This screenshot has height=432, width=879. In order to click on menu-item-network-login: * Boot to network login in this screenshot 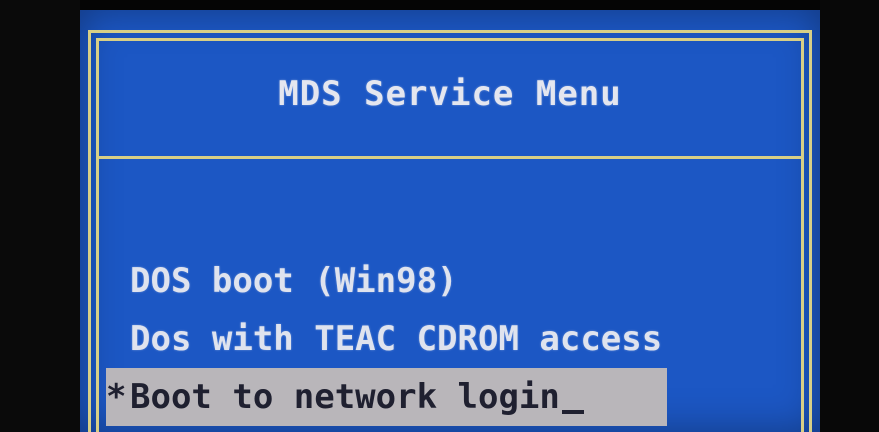, I will do `click(386, 397)`.